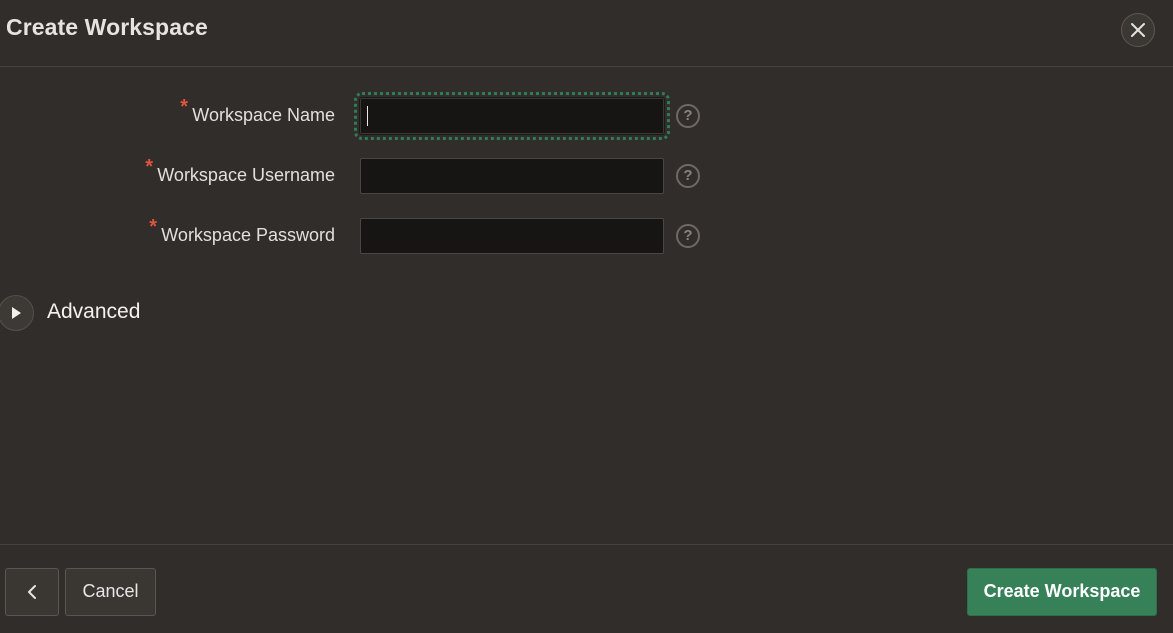 The height and width of the screenshot is (633, 1173). Describe the element at coordinates (94, 311) in the screenshot. I see `advanced-section-label: Advanced` at that location.